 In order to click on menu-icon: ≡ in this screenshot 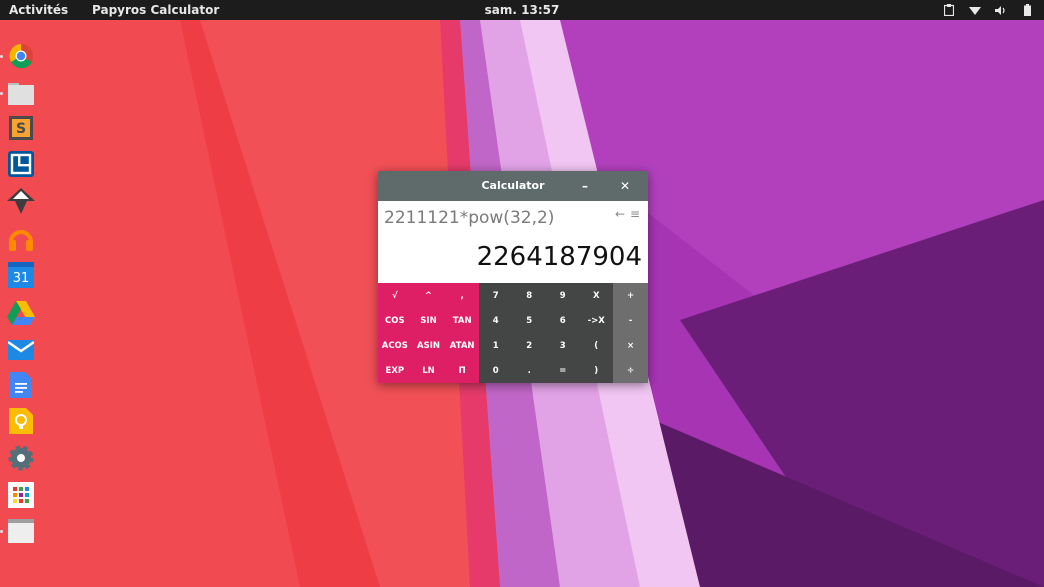, I will do `click(635, 214)`.